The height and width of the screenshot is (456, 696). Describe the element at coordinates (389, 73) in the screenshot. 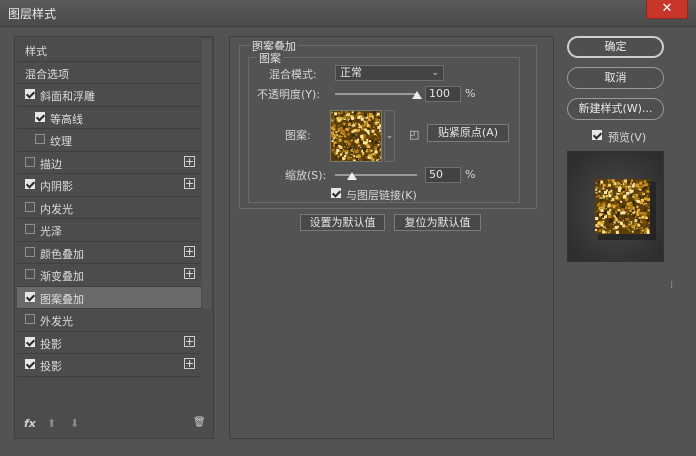

I see `blend-mode-select: 正常 ⌄` at that location.